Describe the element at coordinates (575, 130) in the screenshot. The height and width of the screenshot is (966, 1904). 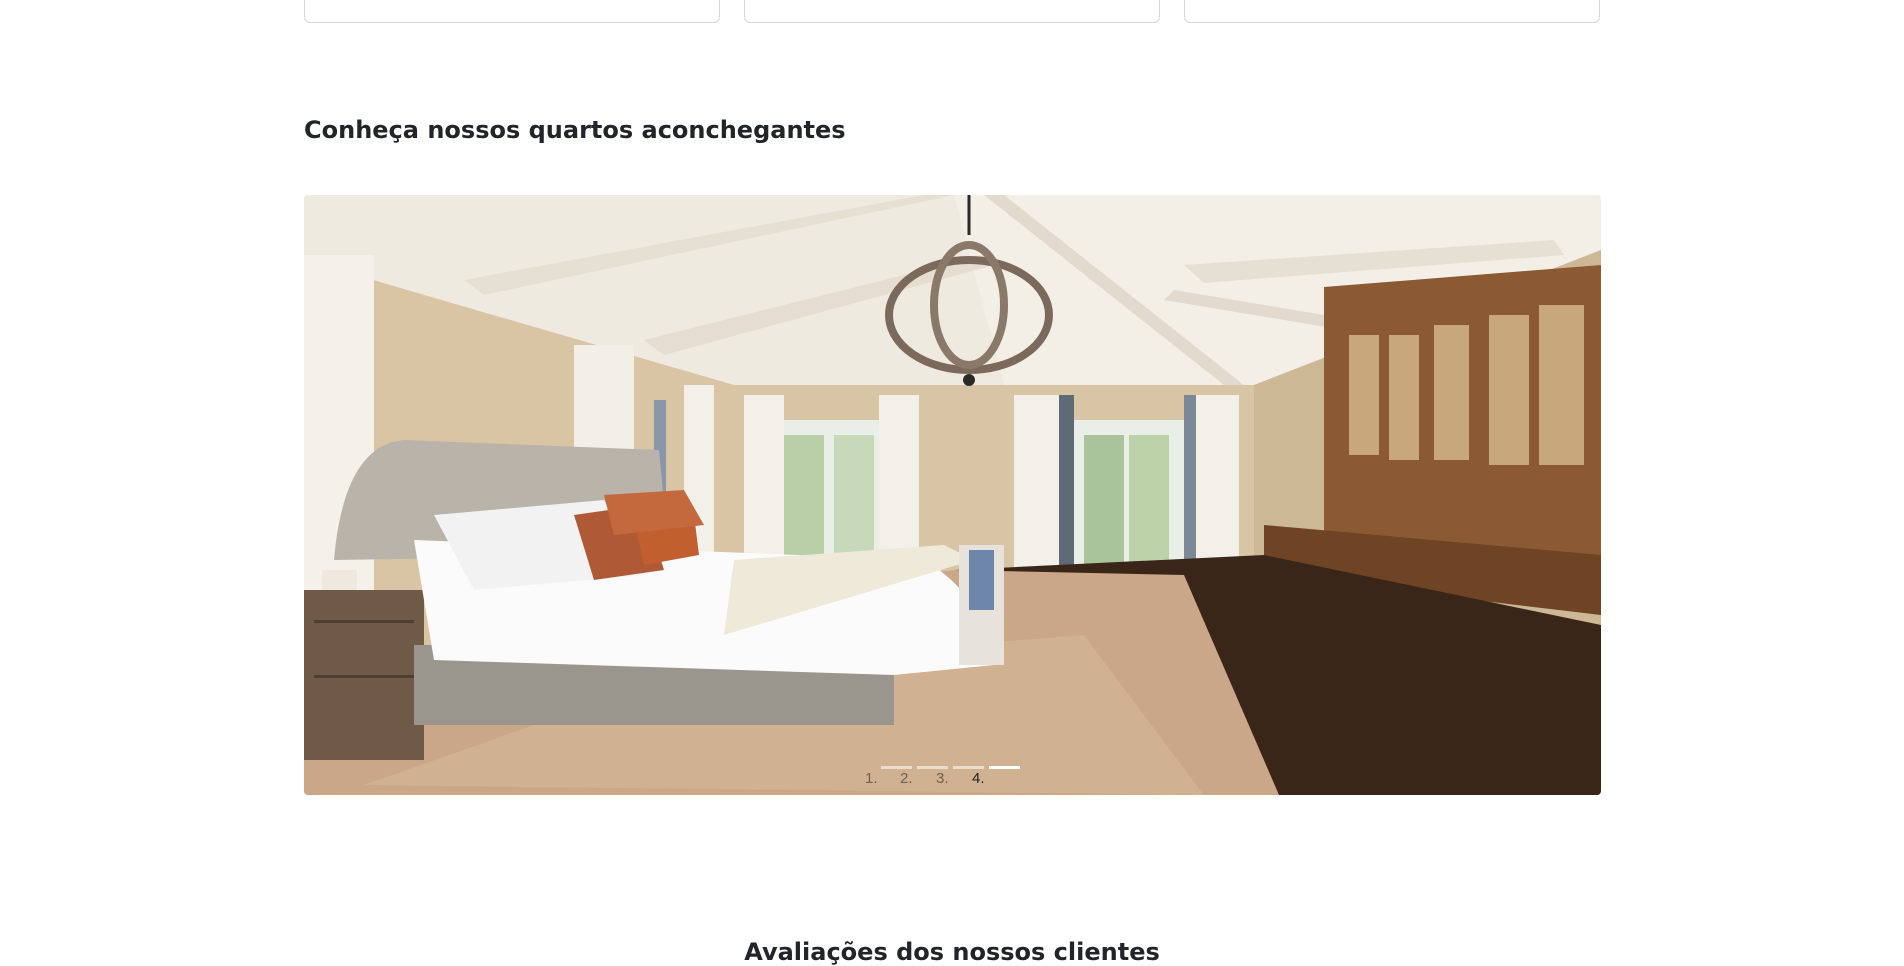
I see `rooms-section-title: Conheça nossos quartos aconchegantes` at that location.